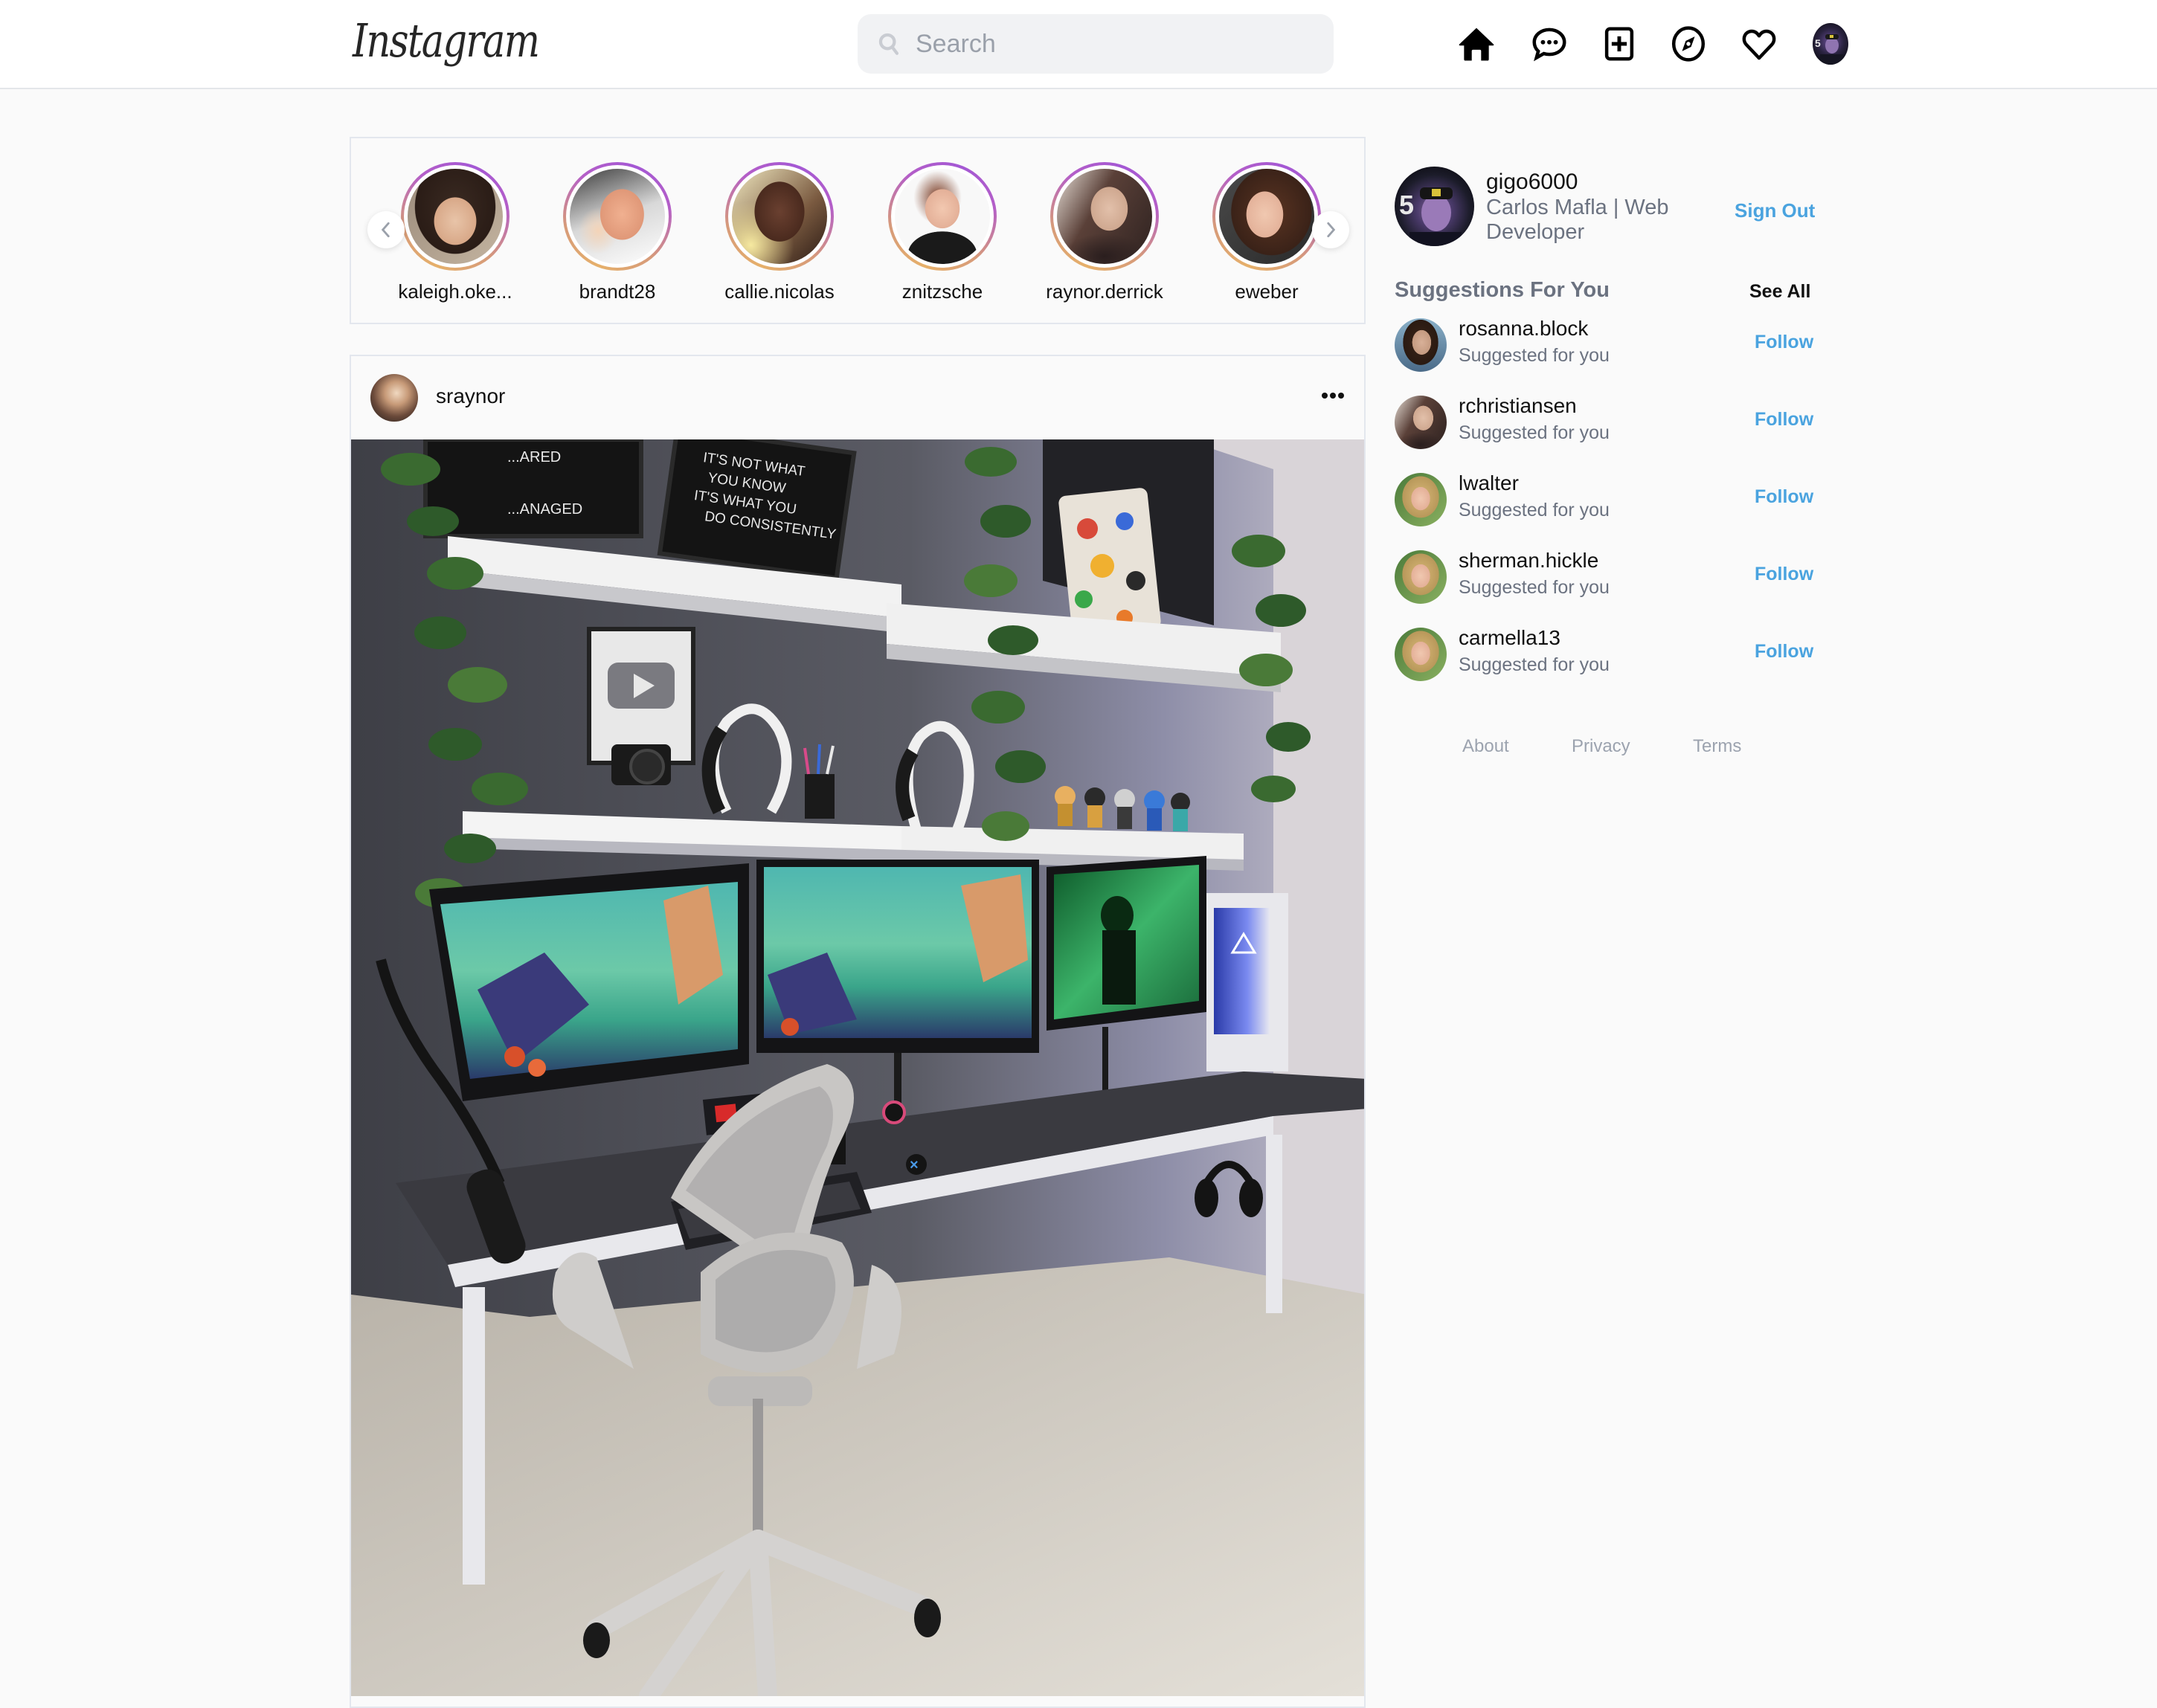  I want to click on story-item: raynor.derrick, so click(1104, 233).